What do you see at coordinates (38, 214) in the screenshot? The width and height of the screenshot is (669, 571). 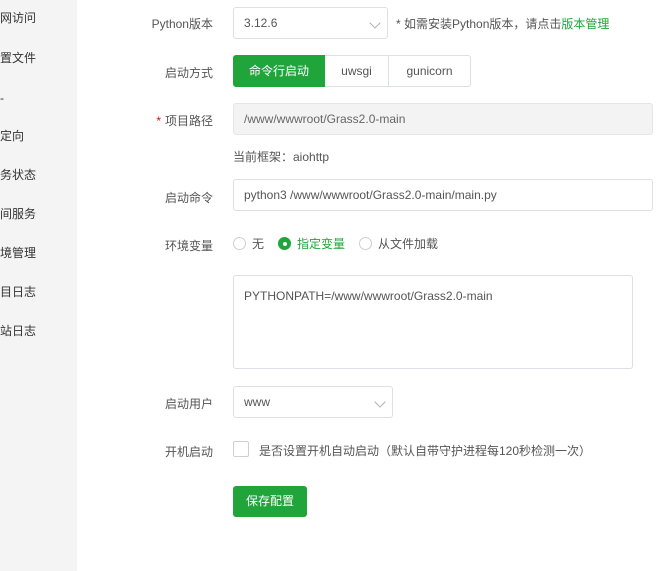 I see `sidebar-item-services: 间服务` at bounding box center [38, 214].